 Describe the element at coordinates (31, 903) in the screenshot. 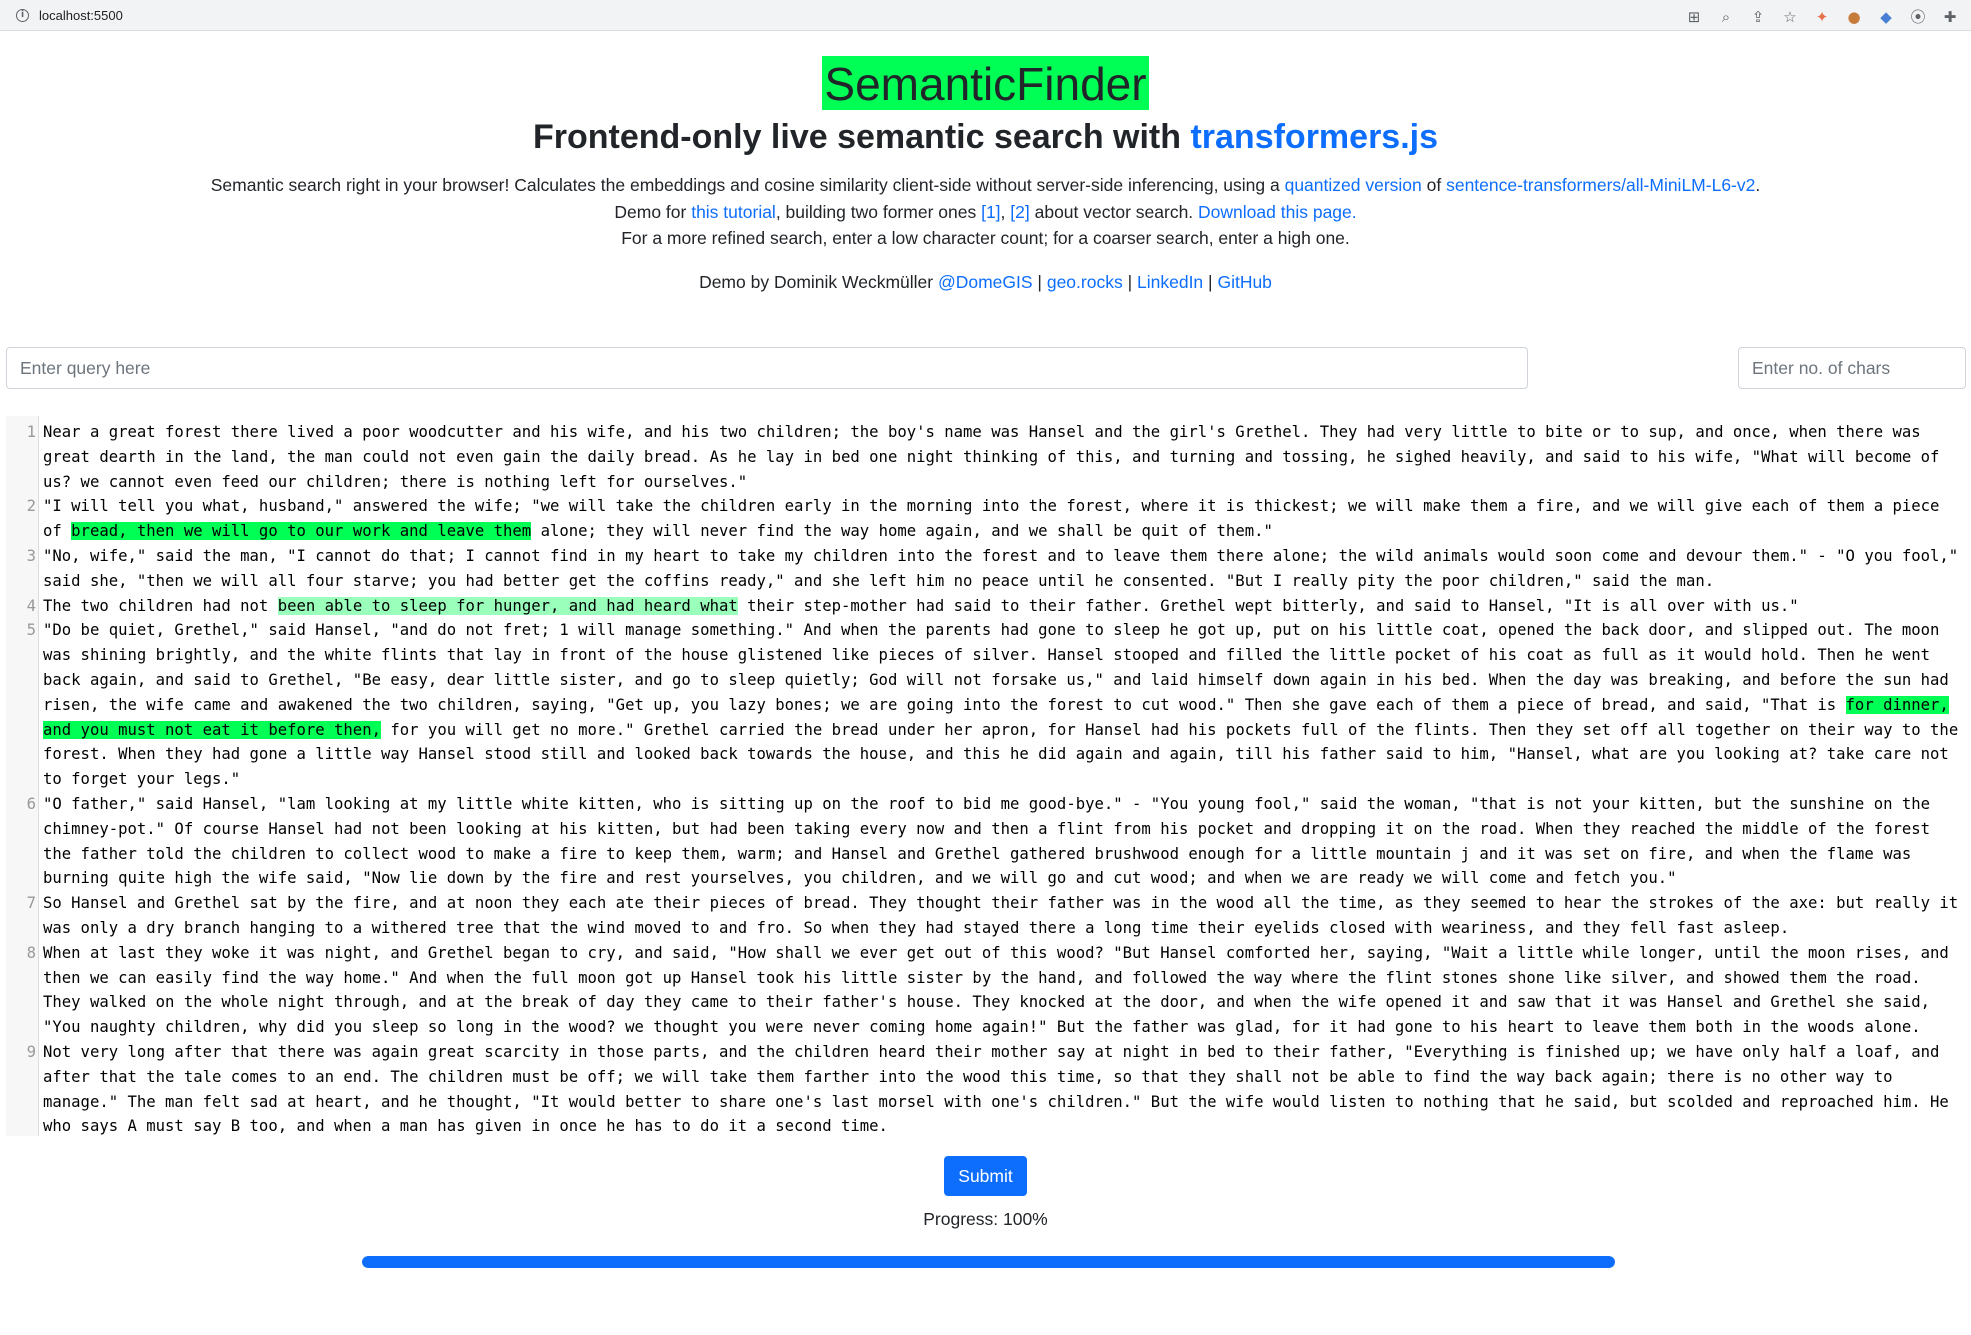

I see `line-number: 7` at that location.